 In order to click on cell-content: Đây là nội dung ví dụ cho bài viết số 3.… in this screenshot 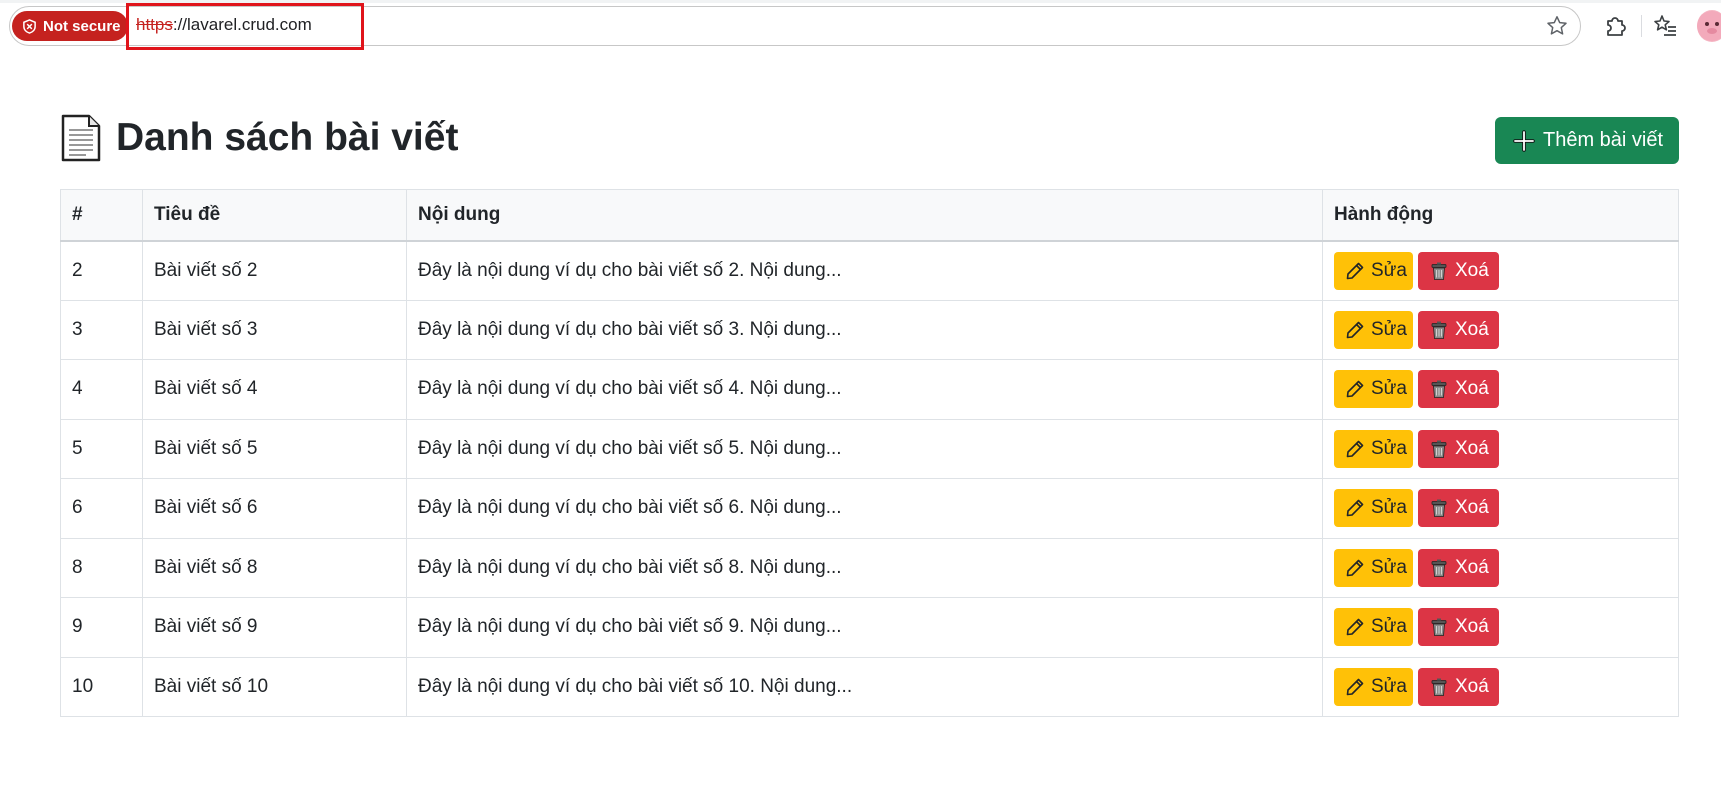, I will do `click(864, 329)`.